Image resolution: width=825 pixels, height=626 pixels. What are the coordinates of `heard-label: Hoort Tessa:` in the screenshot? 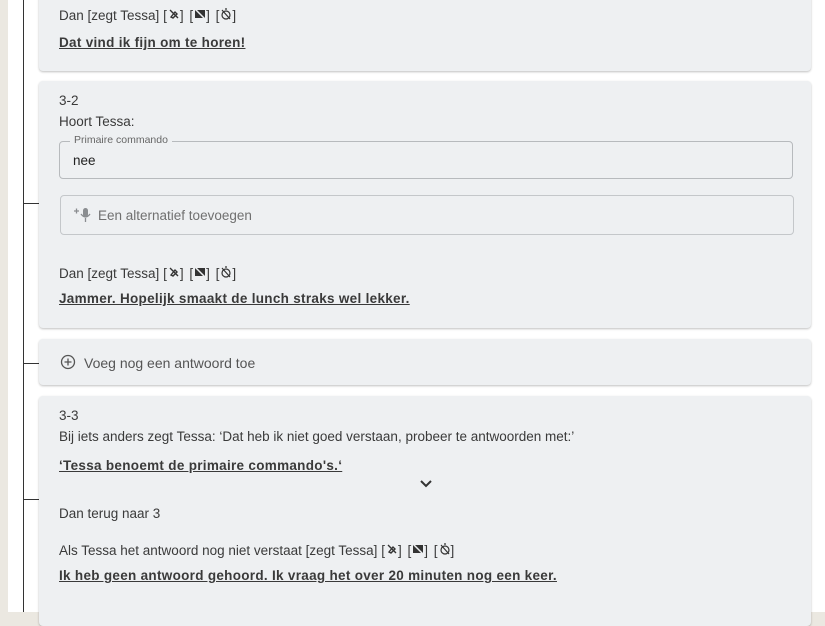 It's located at (97, 121).